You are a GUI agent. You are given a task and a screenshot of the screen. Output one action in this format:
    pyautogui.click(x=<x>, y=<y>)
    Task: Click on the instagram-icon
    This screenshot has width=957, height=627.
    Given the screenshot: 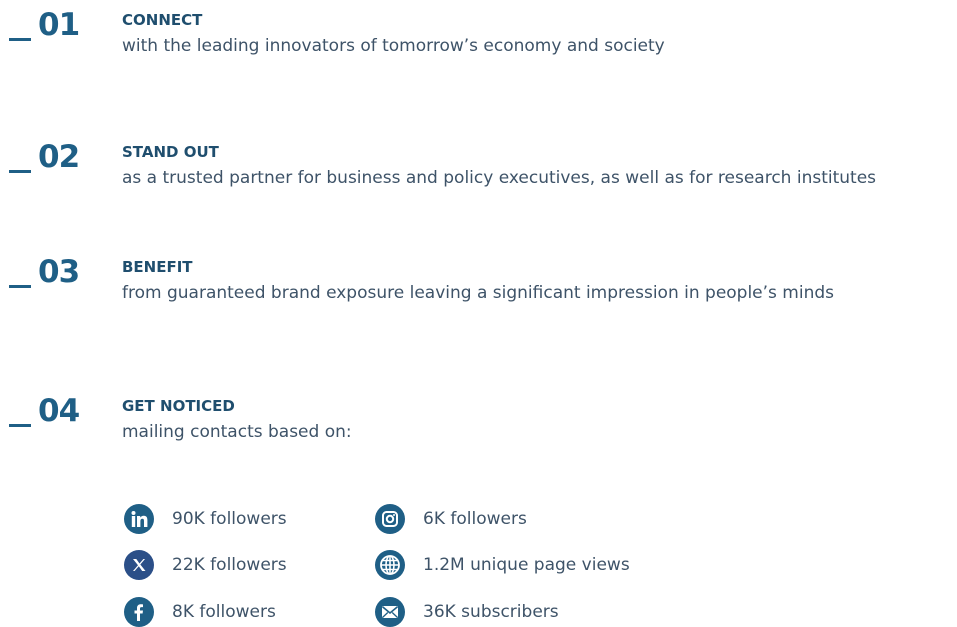 What is the action you would take?
    pyautogui.click(x=390, y=519)
    